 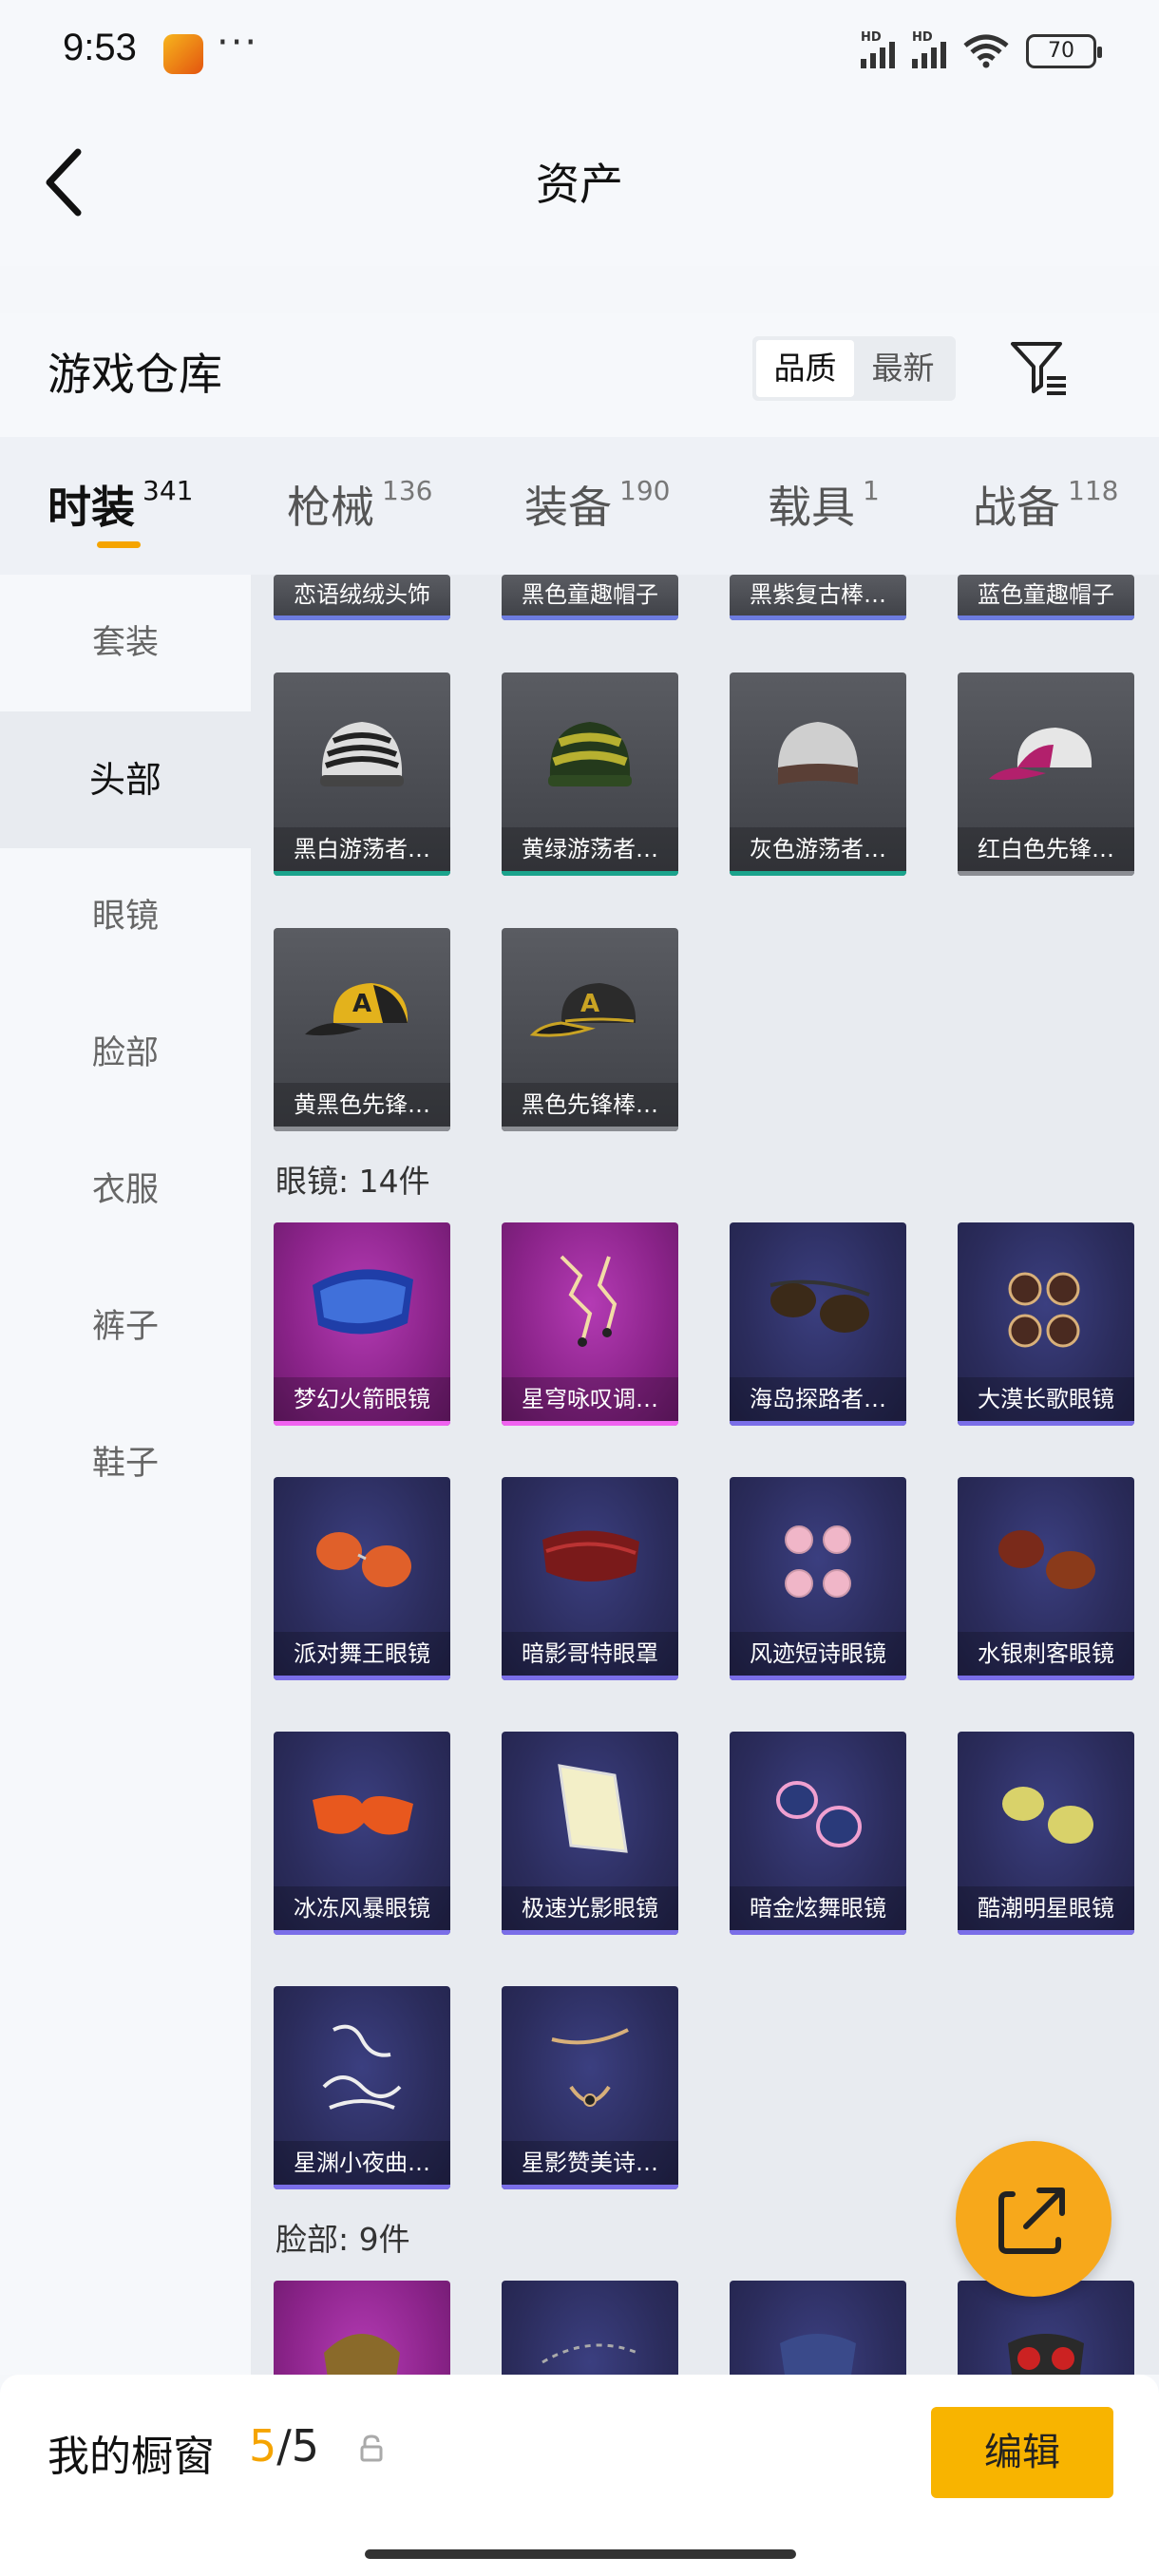 I want to click on showcase-bar: 我的橱窗 5/5 编辑, so click(x=579, y=2475).